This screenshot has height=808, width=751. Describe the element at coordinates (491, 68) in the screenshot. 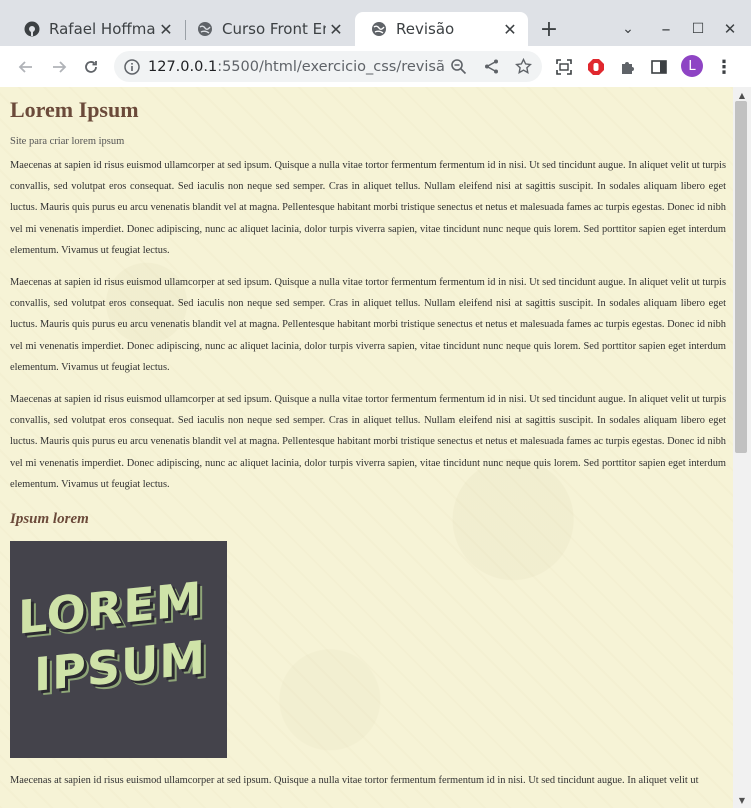

I see `share-icon` at that location.